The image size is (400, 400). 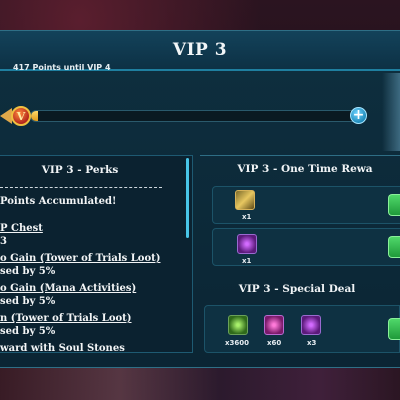 I want to click on perks-title: VIP 3 - Perks, so click(x=80, y=170).